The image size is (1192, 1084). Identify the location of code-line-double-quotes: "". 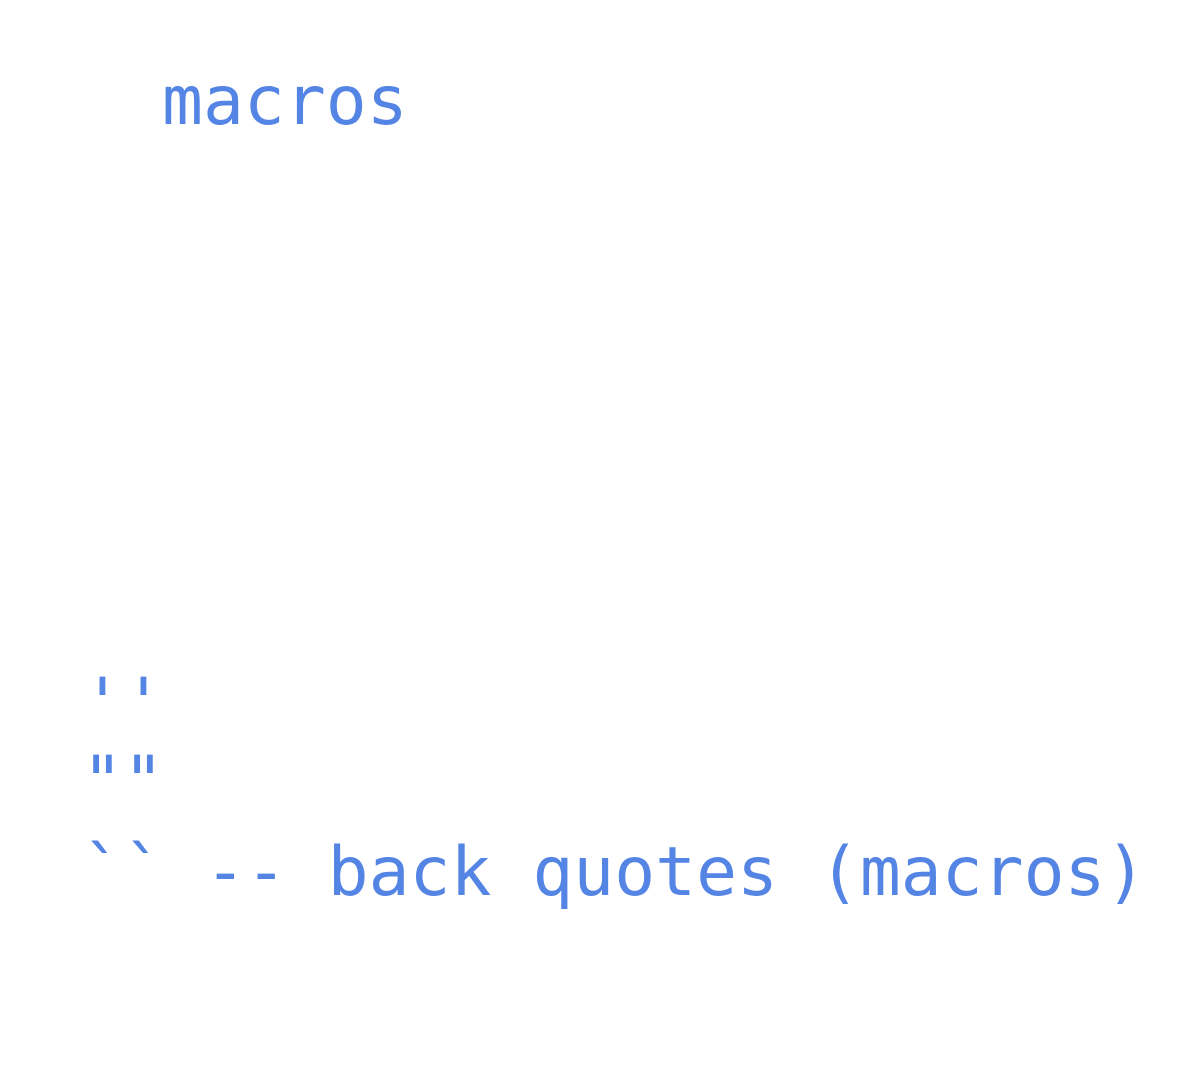
(123, 781).